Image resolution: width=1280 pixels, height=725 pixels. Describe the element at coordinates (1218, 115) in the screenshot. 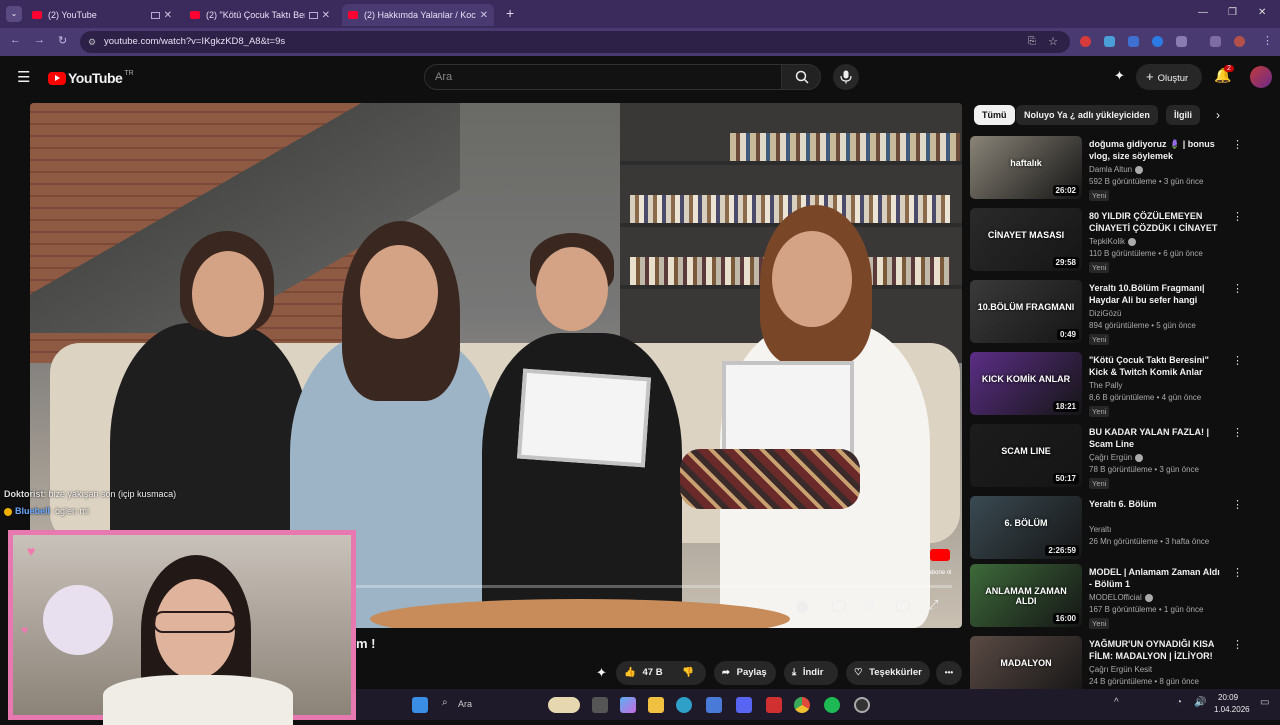

I see `chevron-right-icon: ›` at that location.